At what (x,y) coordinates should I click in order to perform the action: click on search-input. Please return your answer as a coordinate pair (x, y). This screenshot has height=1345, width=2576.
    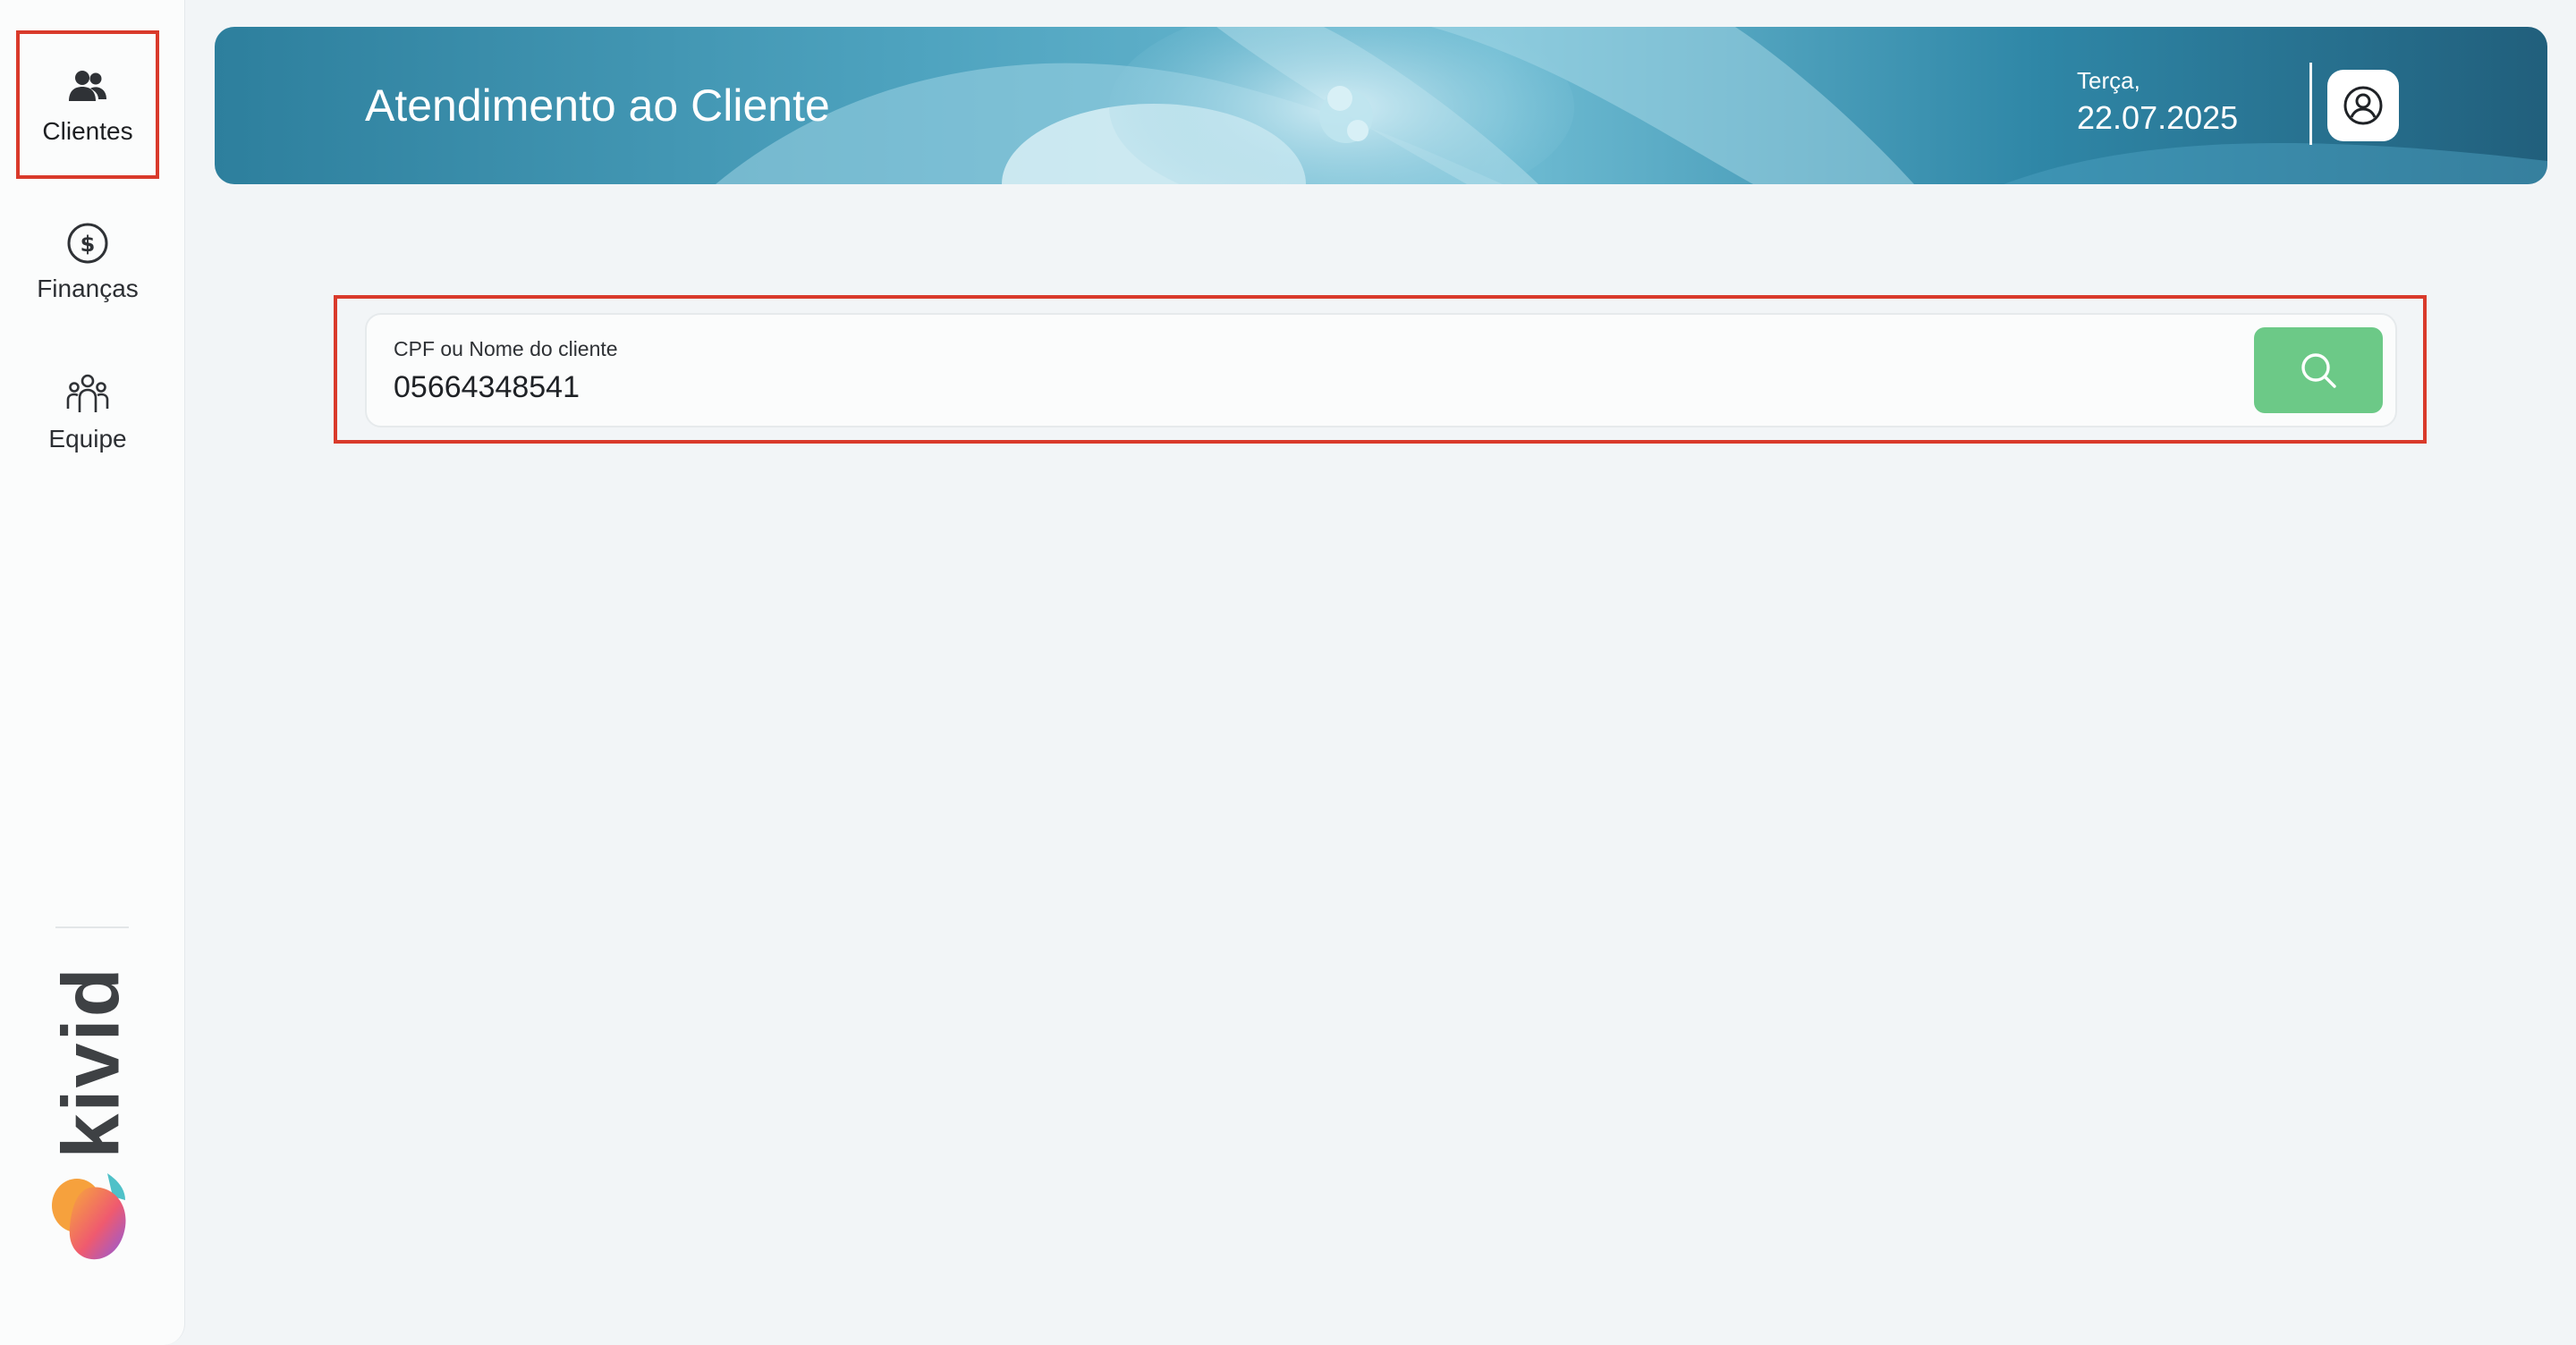
    Looking at the image, I should click on (1310, 387).